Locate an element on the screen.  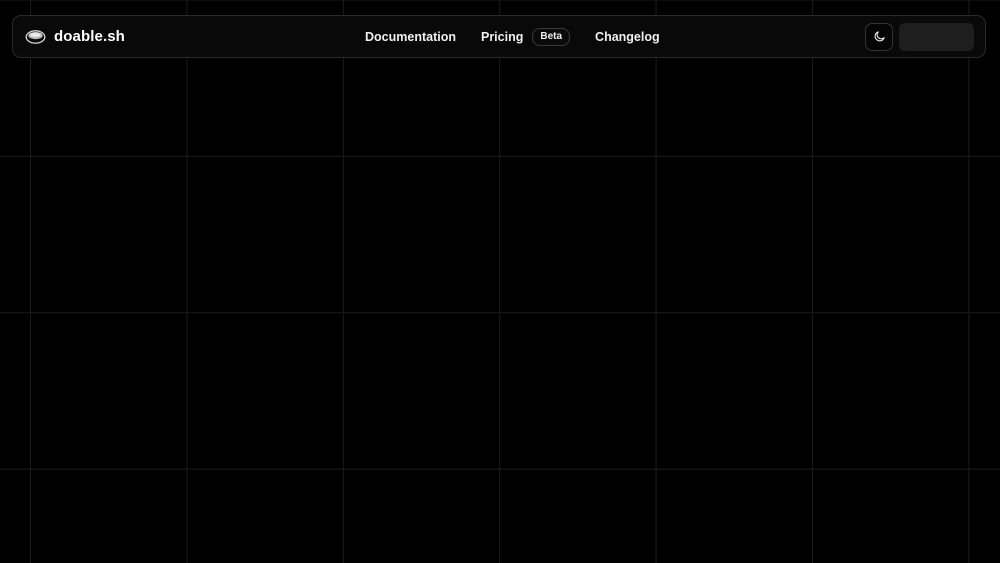
nav-link-changelog: Changelog is located at coordinates (627, 37).